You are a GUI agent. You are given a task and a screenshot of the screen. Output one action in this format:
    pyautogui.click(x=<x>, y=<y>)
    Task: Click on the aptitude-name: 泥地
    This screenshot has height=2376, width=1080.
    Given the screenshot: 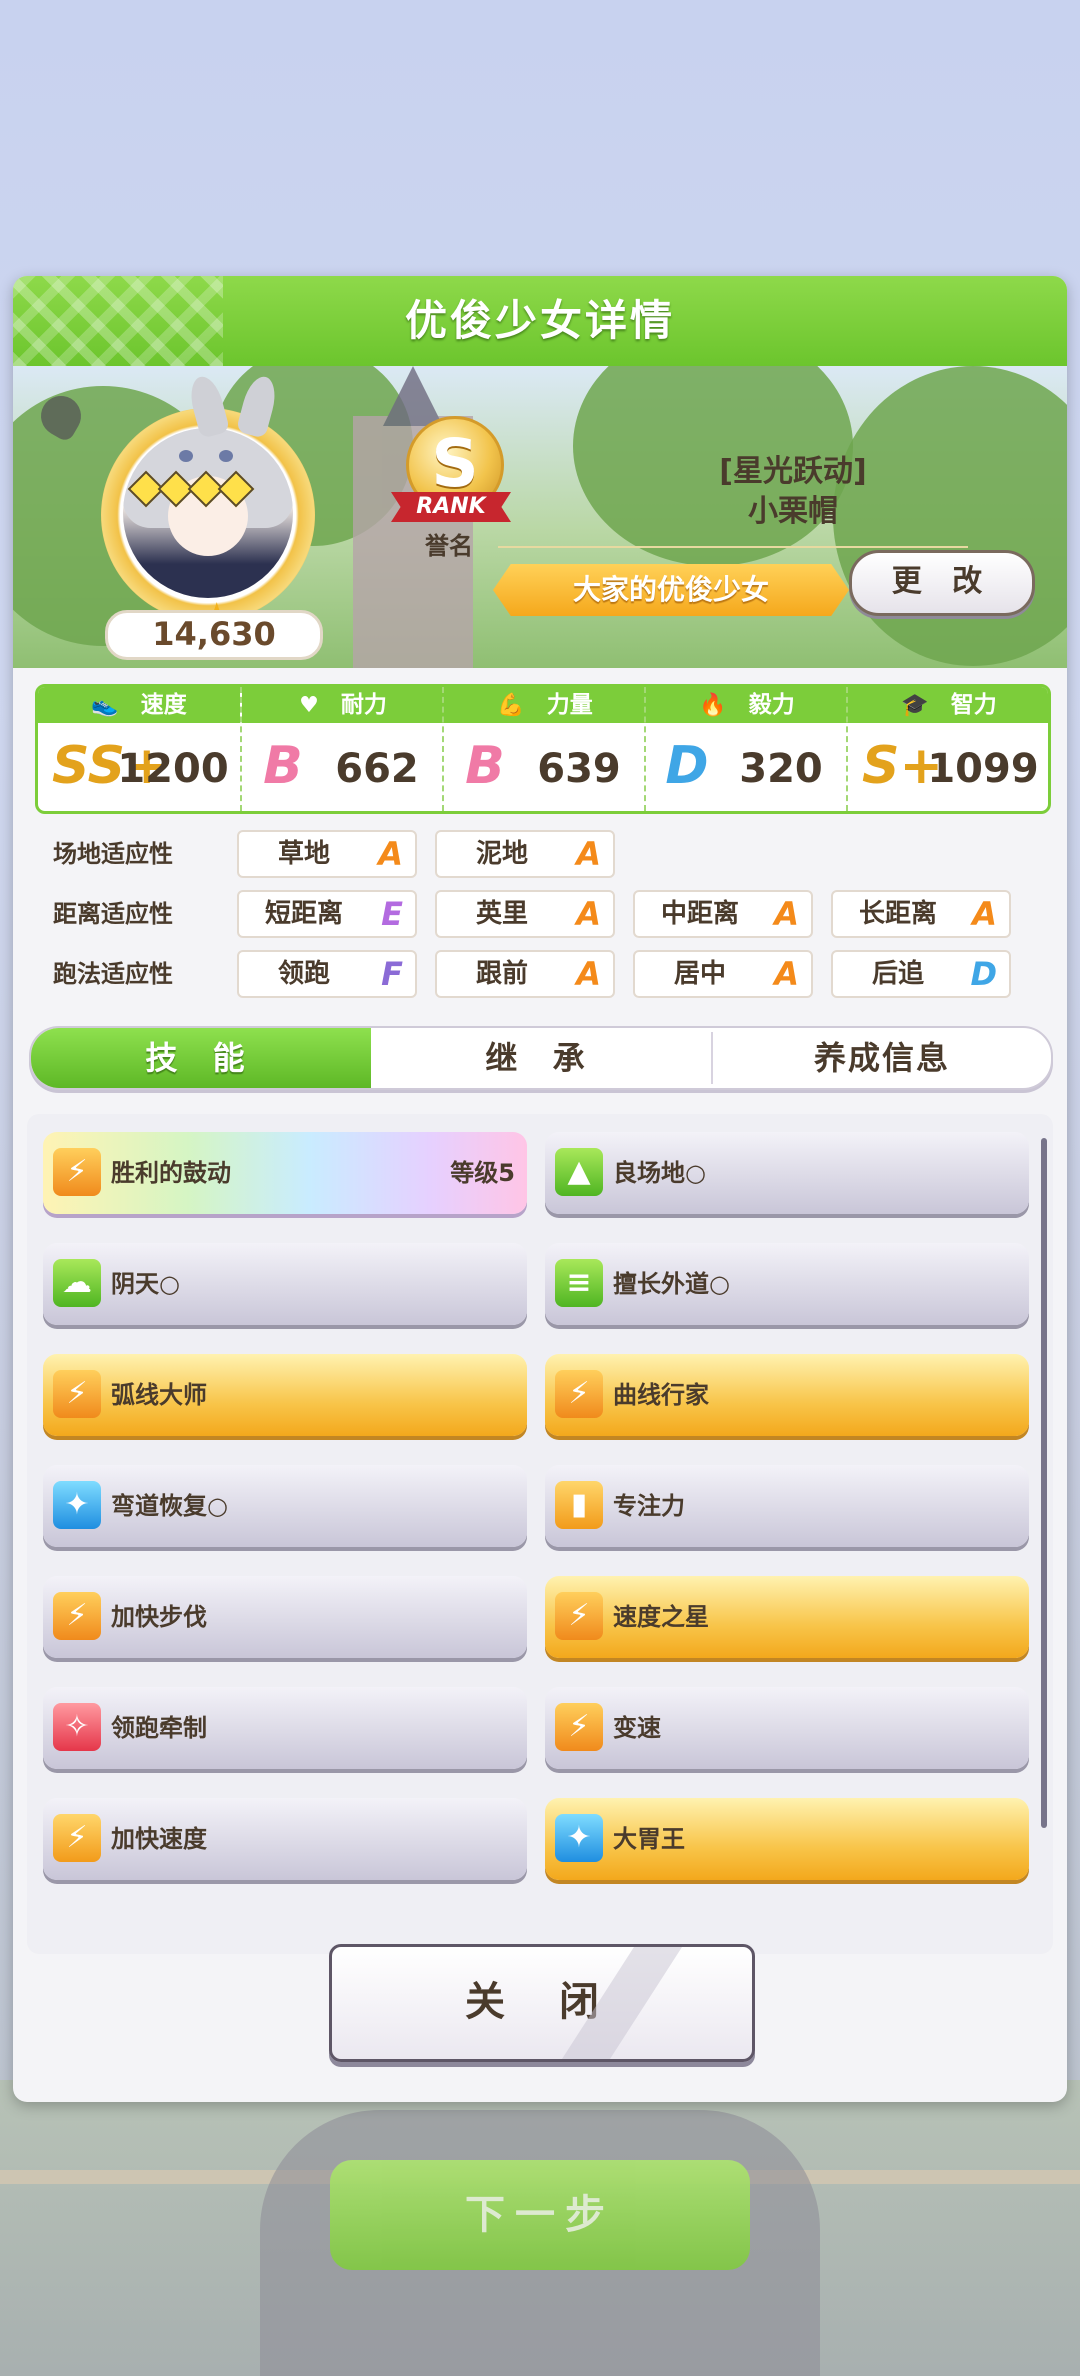 What is the action you would take?
    pyautogui.click(x=501, y=854)
    